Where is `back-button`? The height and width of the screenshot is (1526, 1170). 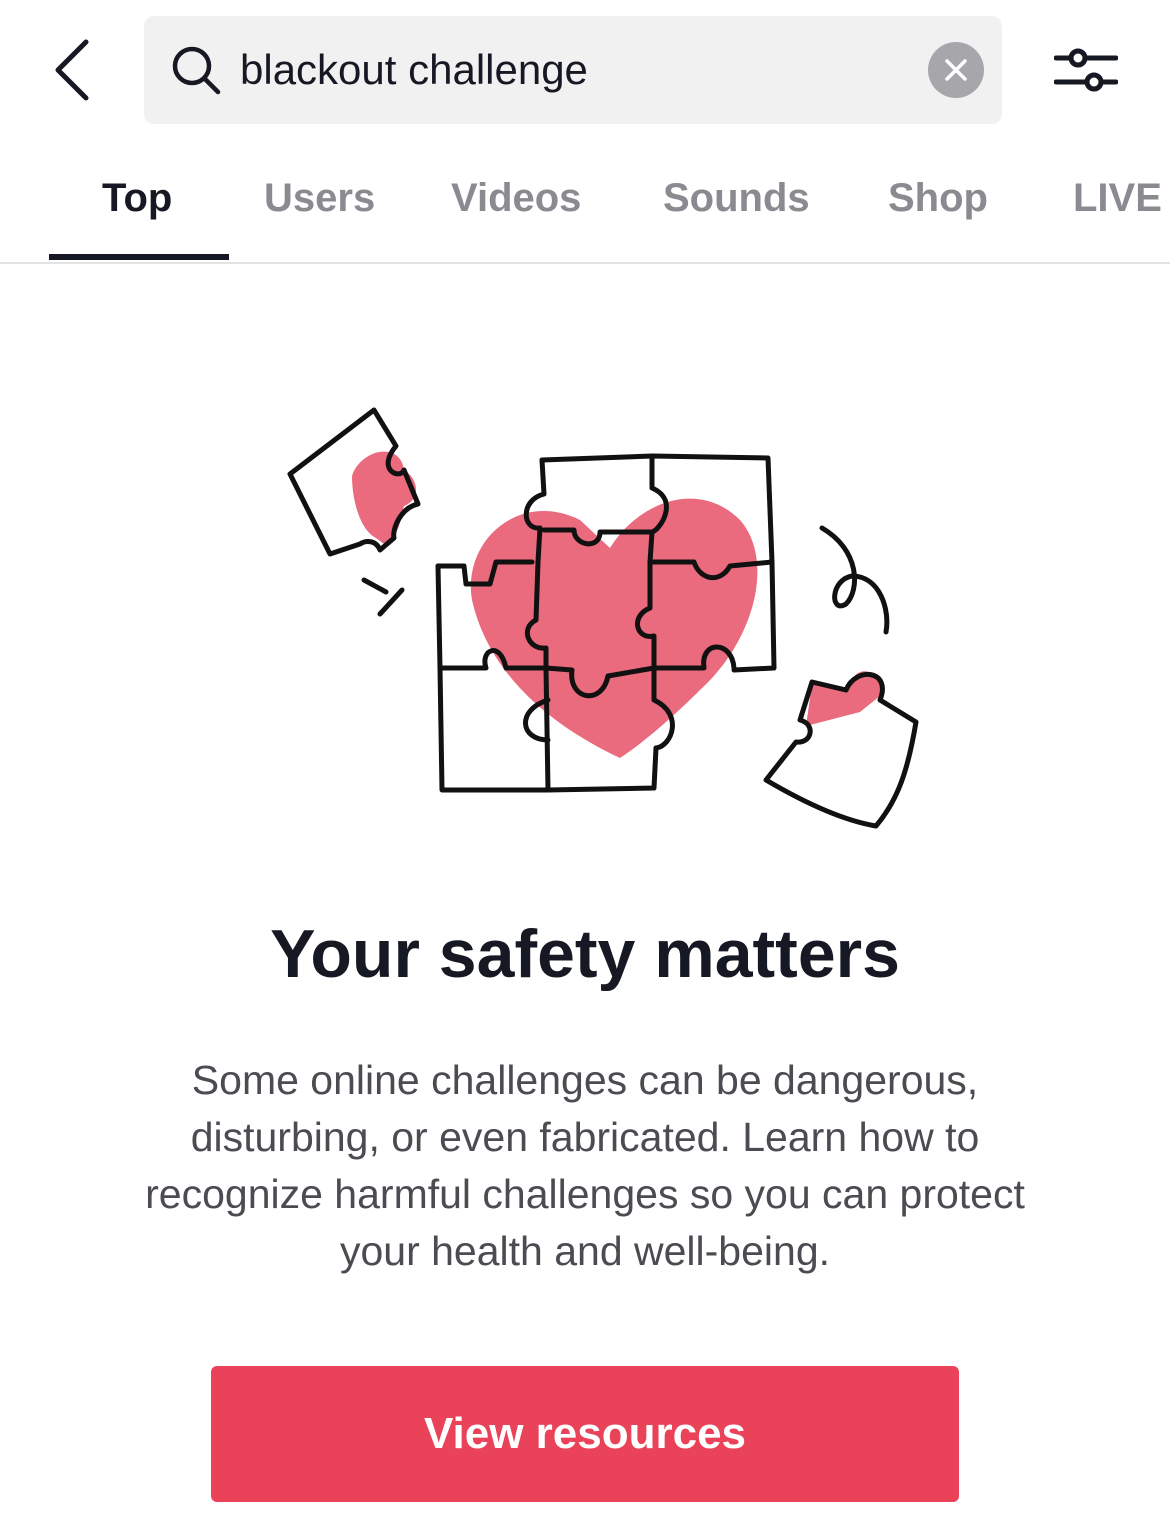
back-button is located at coordinates (72, 70).